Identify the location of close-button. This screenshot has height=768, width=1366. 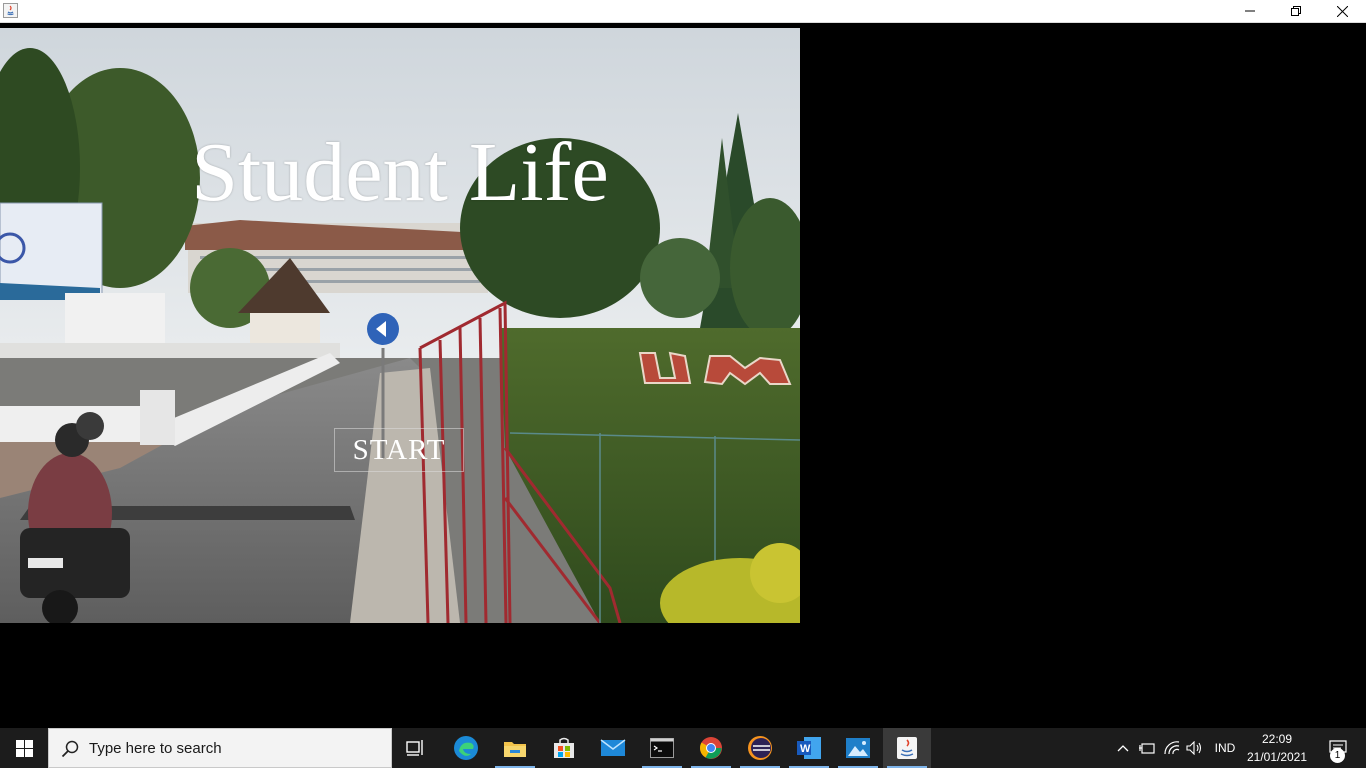
(1342, 11).